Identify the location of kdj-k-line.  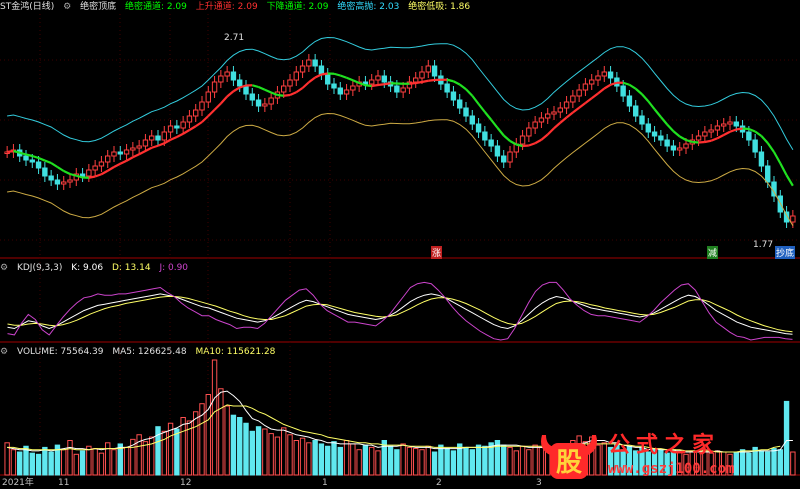
(400, 314).